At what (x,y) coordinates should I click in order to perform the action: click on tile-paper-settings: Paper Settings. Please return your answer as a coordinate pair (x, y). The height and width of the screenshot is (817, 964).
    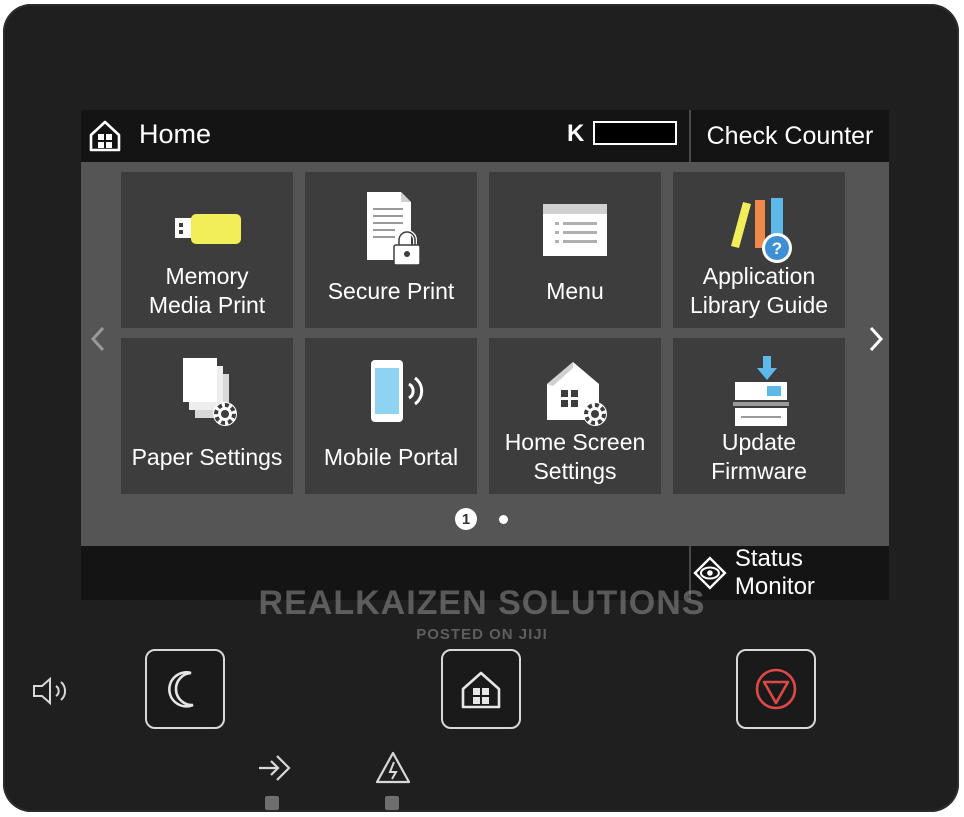
    Looking at the image, I should click on (207, 416).